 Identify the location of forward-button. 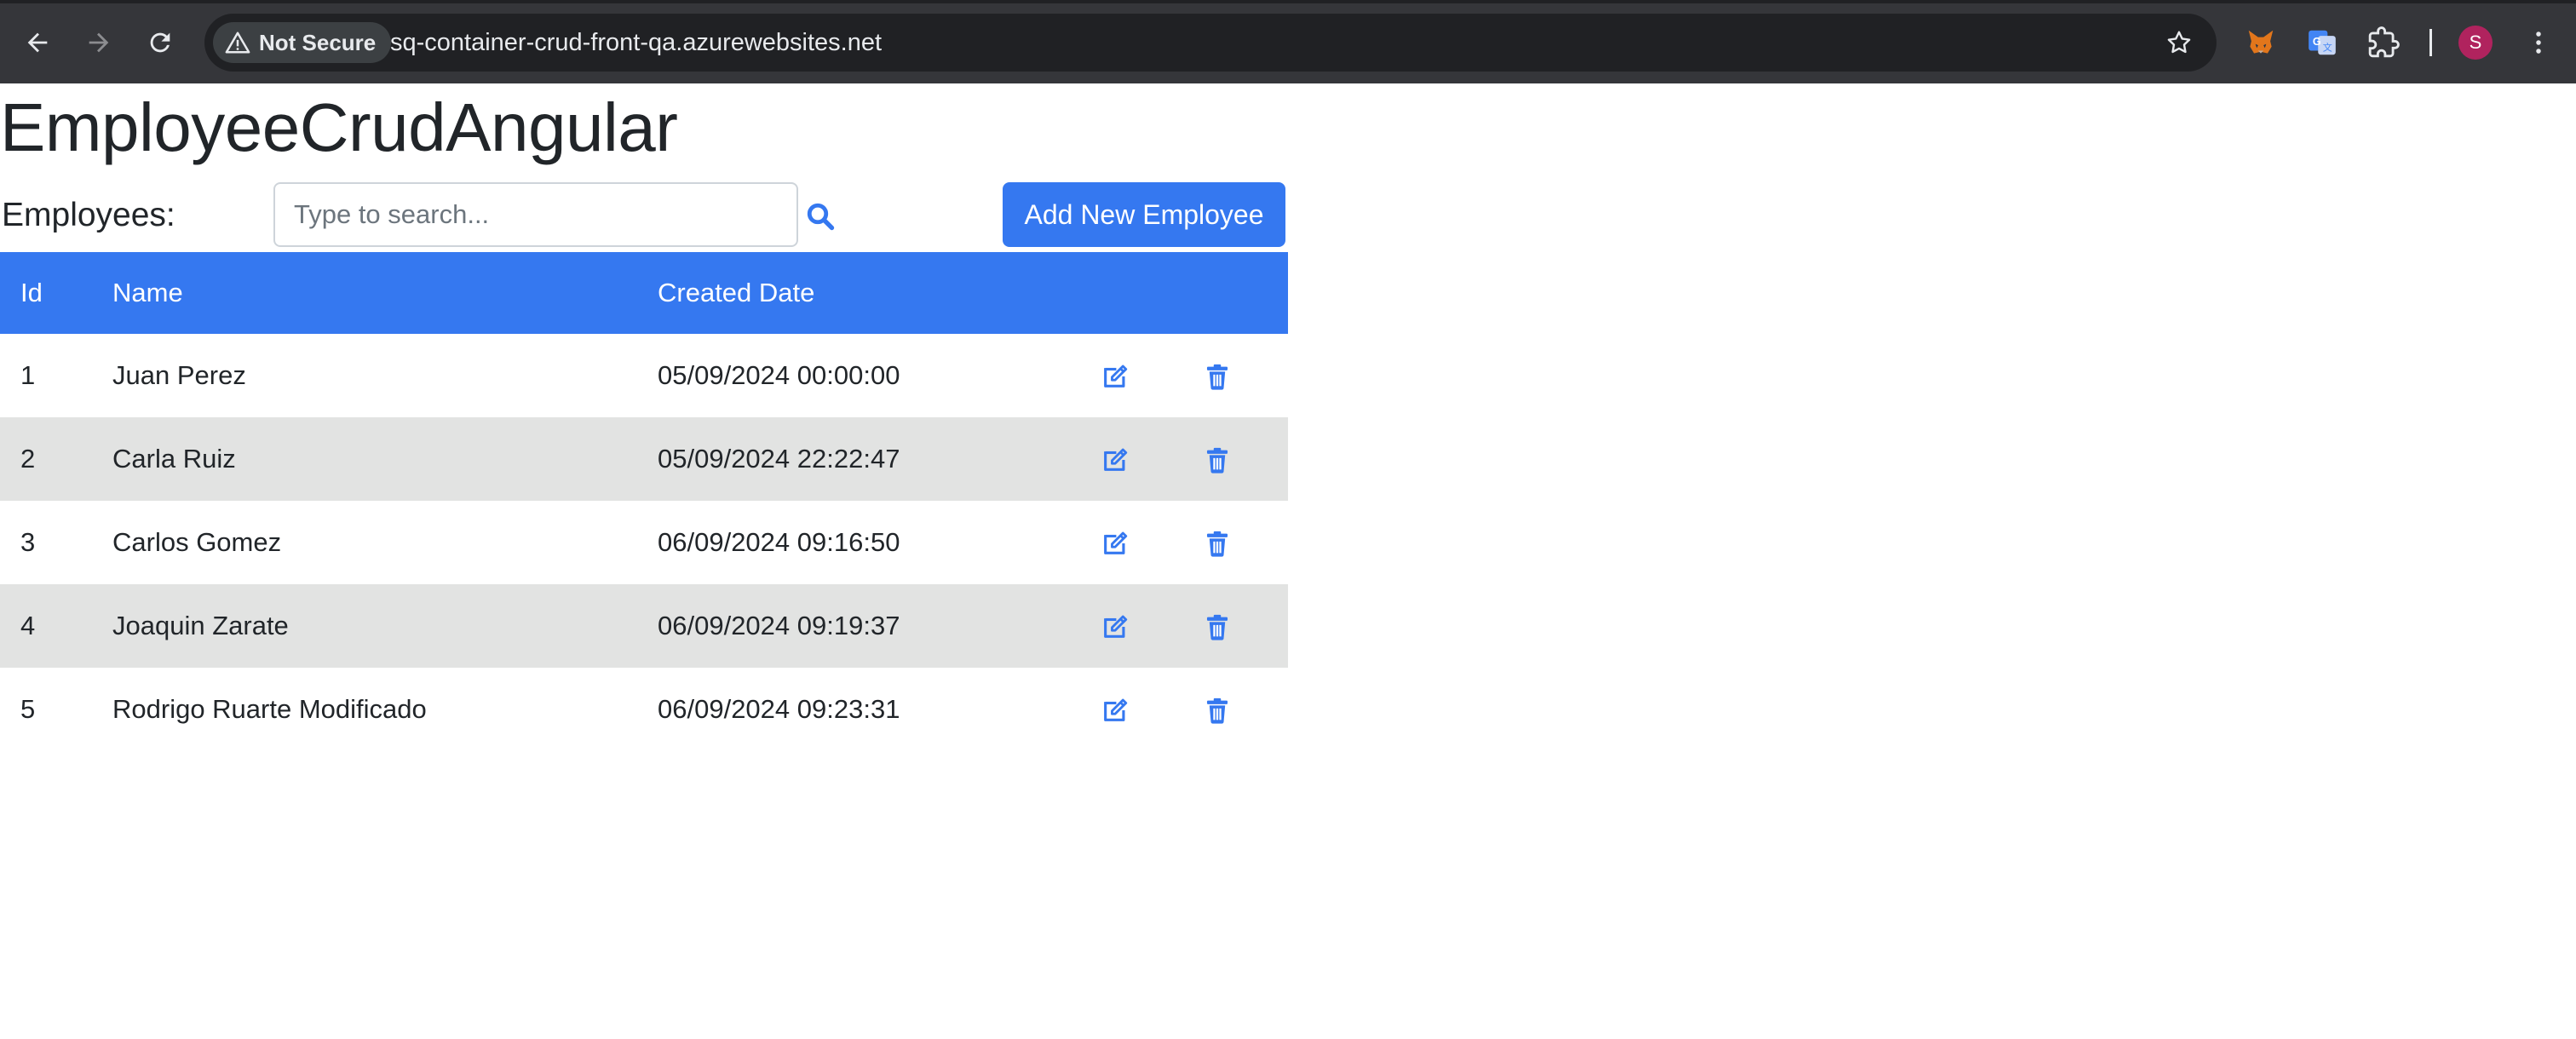
(98, 42).